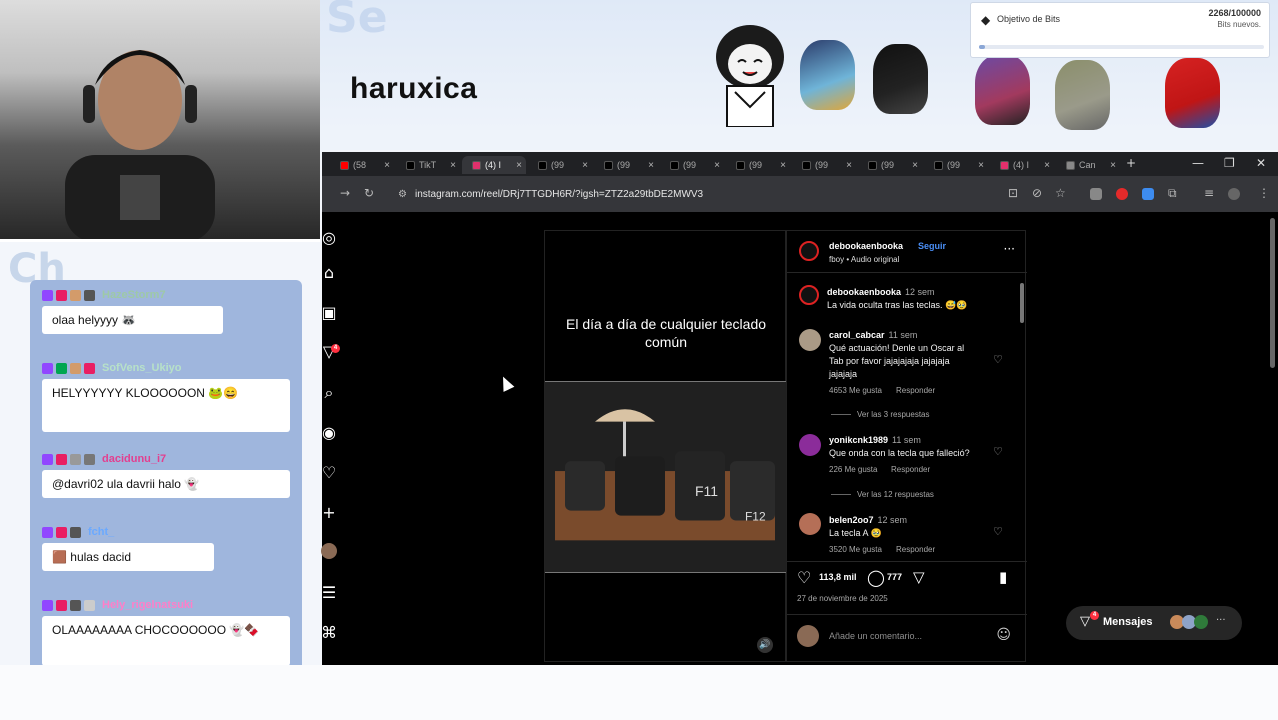 The width and height of the screenshot is (1278, 720). I want to click on emoji-icon: ☺, so click(1003, 635).